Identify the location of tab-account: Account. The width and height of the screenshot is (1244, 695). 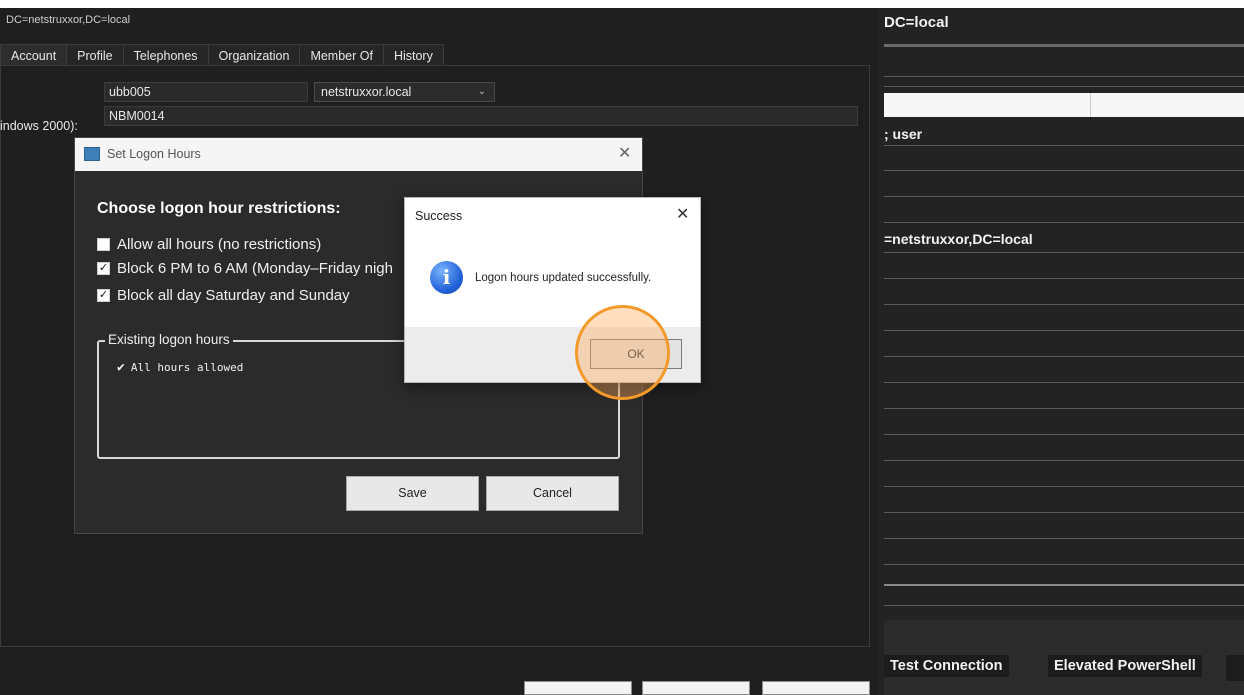
(34, 55).